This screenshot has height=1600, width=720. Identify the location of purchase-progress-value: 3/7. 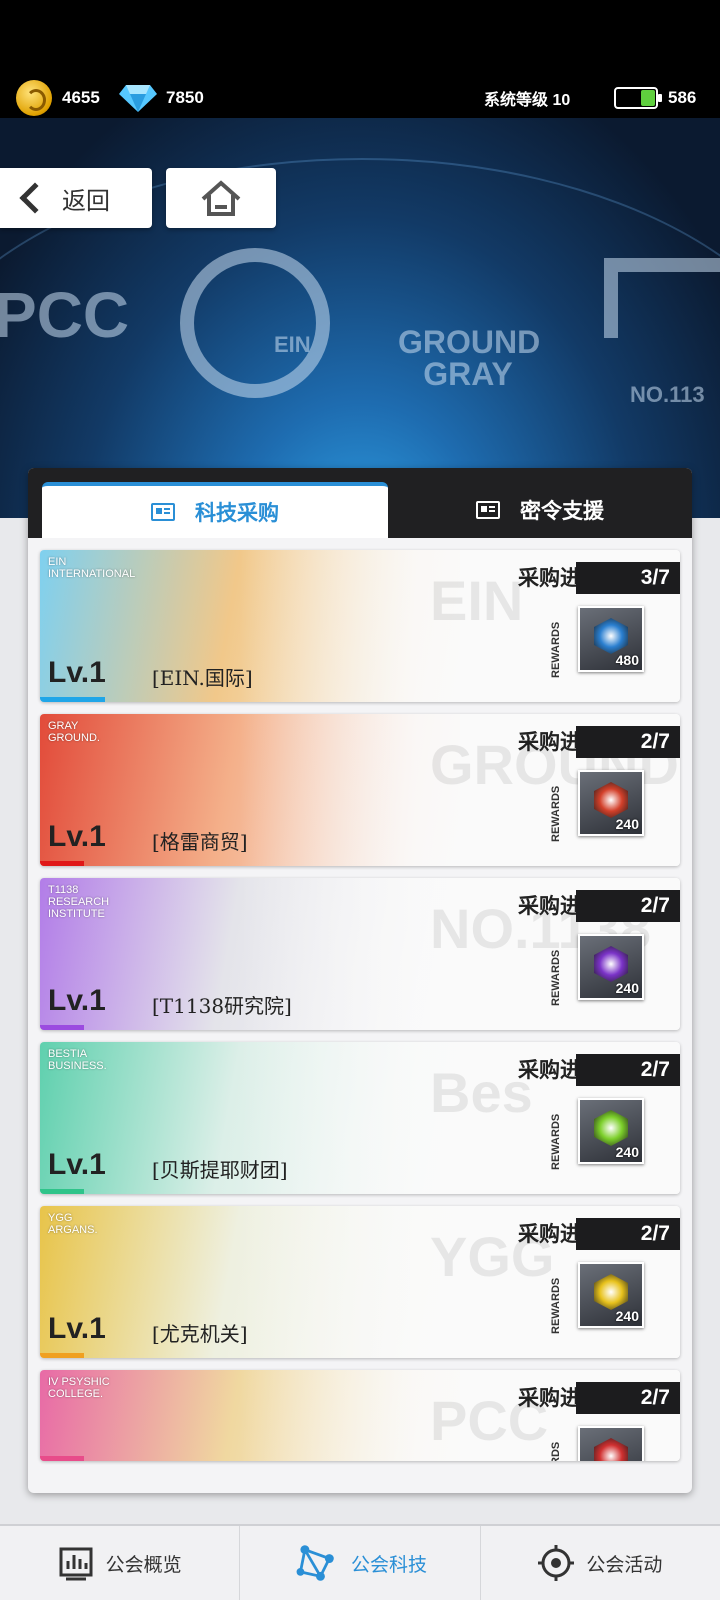
(628, 578).